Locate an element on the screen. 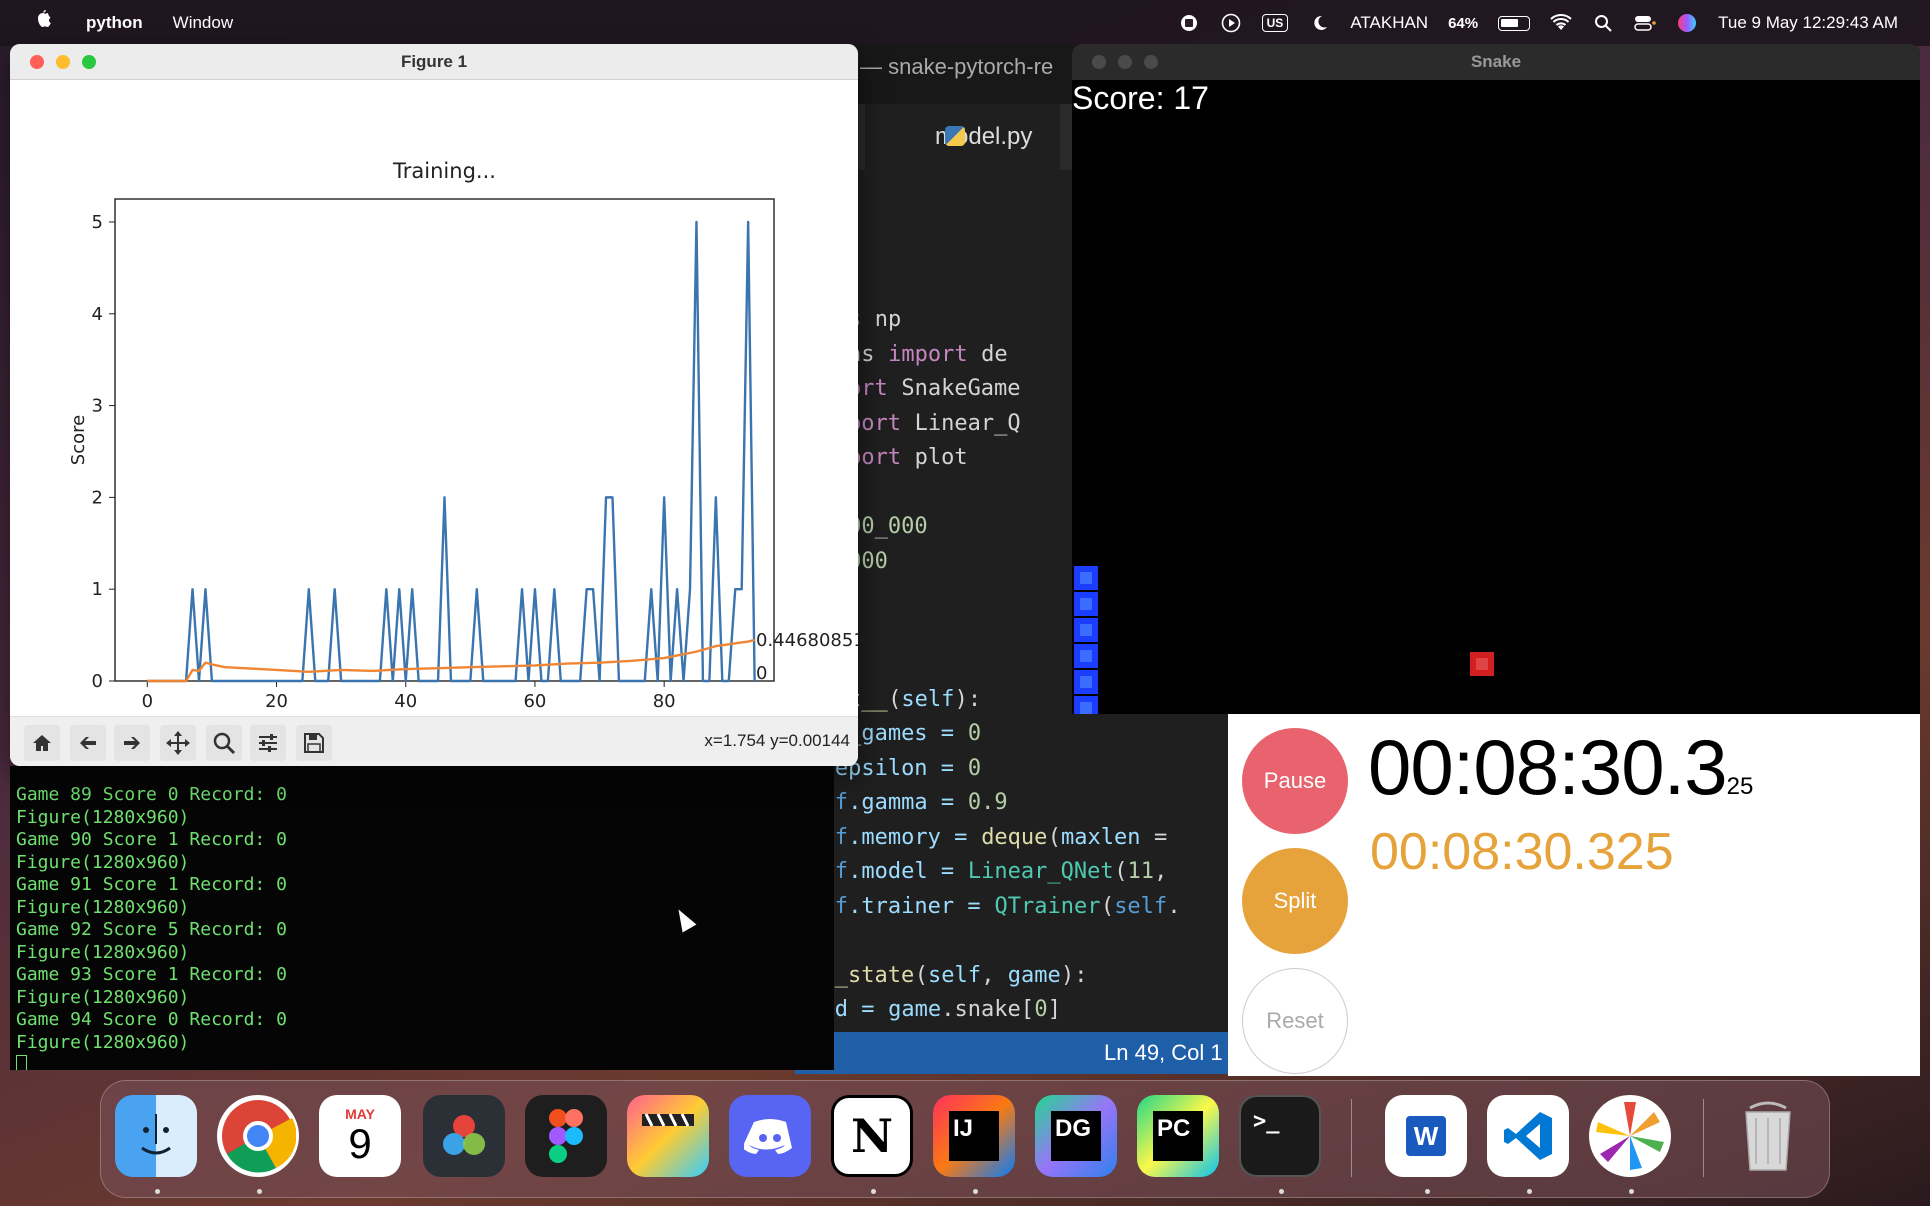 Image resolution: width=1930 pixels, height=1206 pixels. pycharm-icon: PC is located at coordinates (1178, 1136).